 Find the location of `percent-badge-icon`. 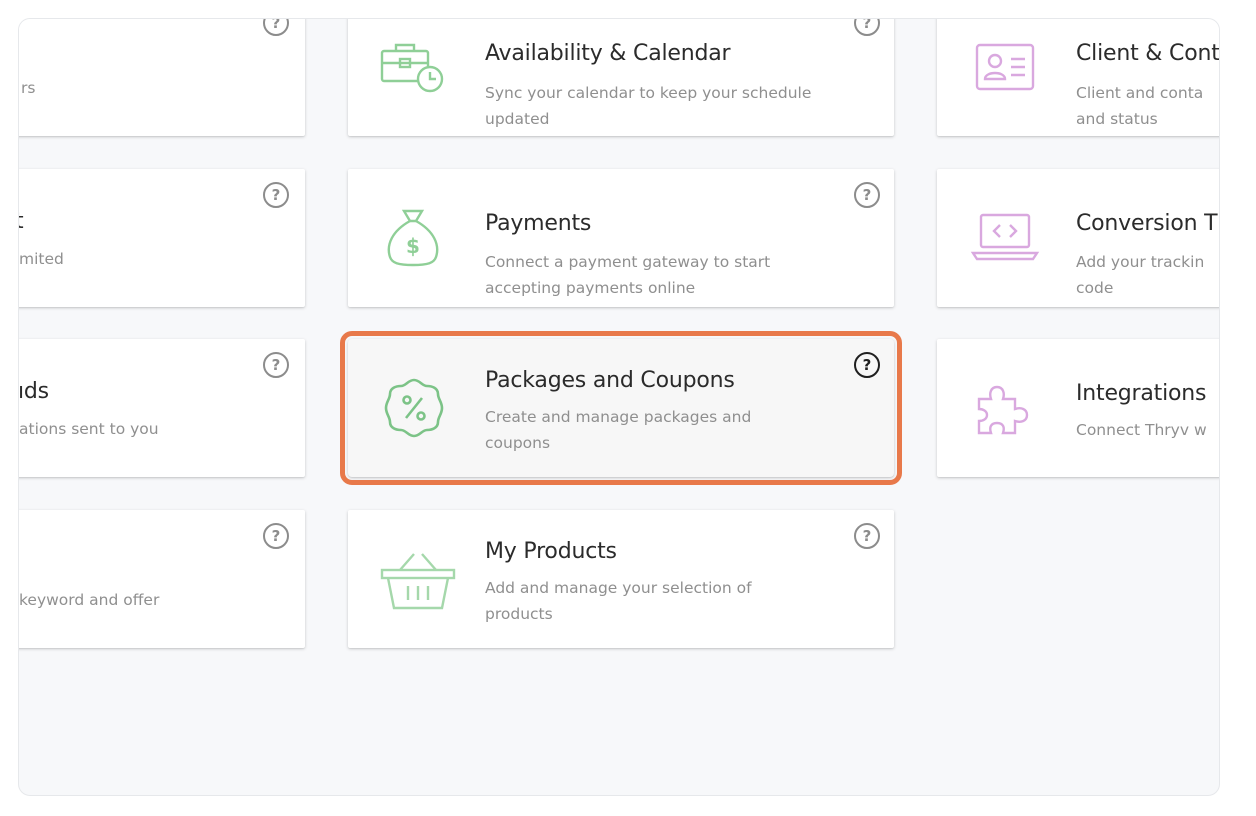

percent-badge-icon is located at coordinates (414, 408).